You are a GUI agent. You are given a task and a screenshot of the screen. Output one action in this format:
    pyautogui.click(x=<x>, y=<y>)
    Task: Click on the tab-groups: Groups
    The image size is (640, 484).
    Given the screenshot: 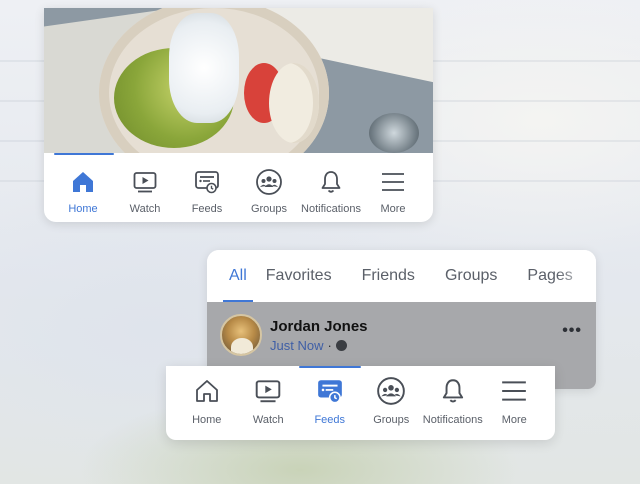 What is the action you would take?
    pyautogui.click(x=471, y=276)
    